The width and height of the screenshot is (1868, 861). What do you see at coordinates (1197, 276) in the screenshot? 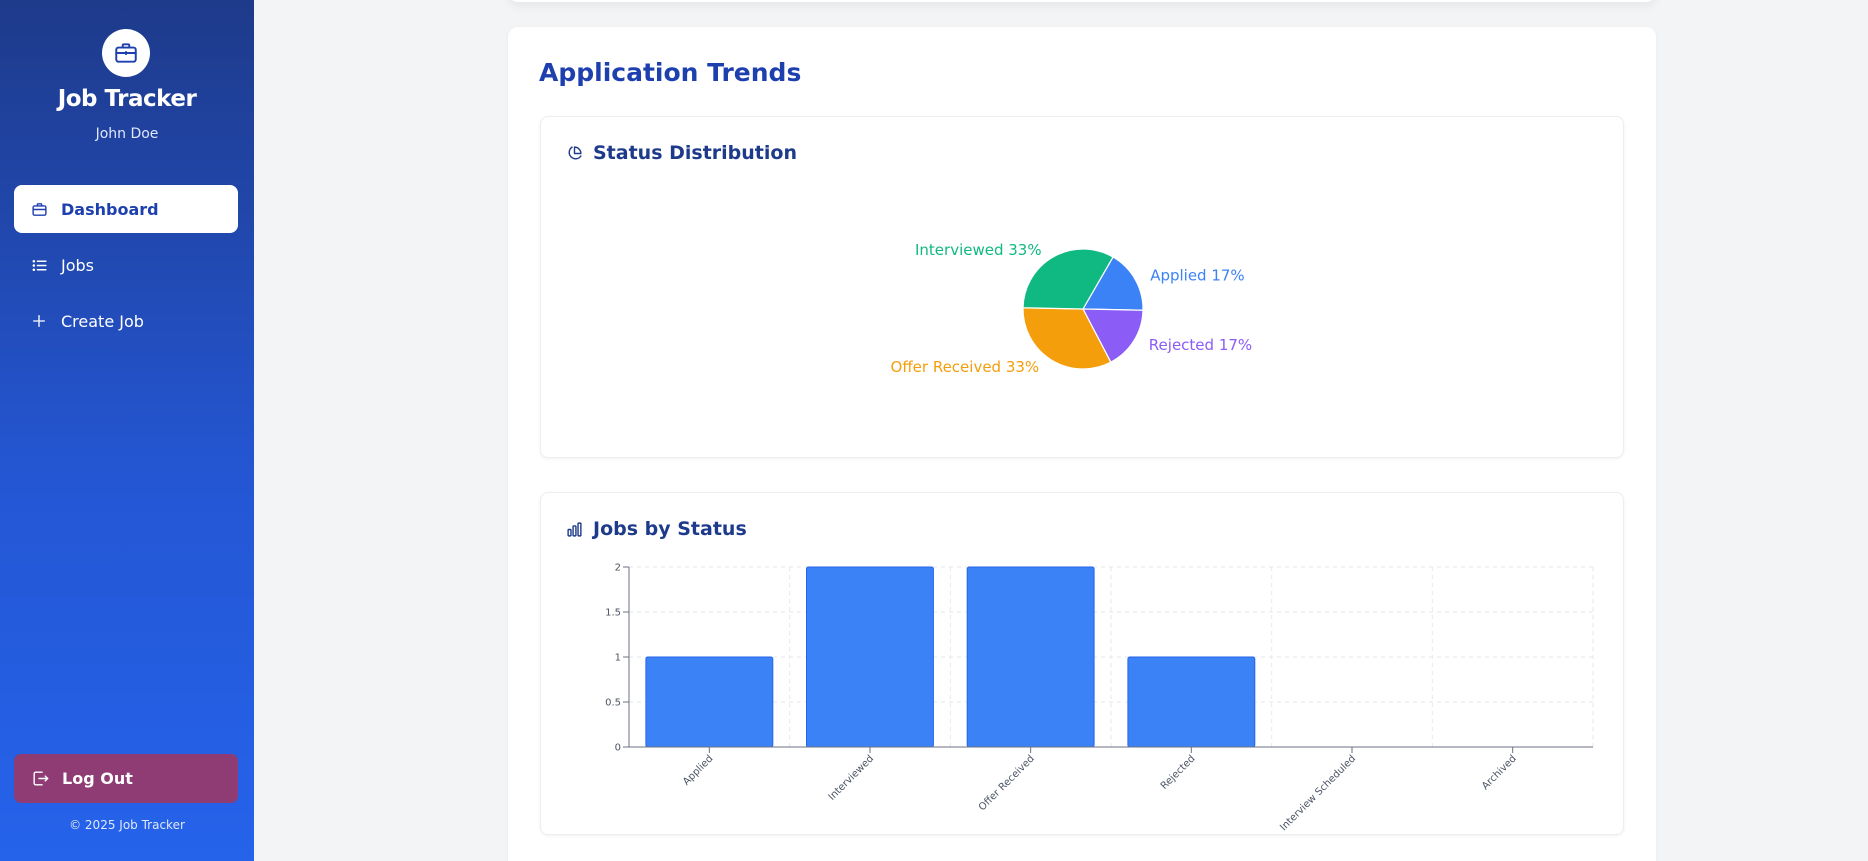
I see `pie-label: Applied 17%` at bounding box center [1197, 276].